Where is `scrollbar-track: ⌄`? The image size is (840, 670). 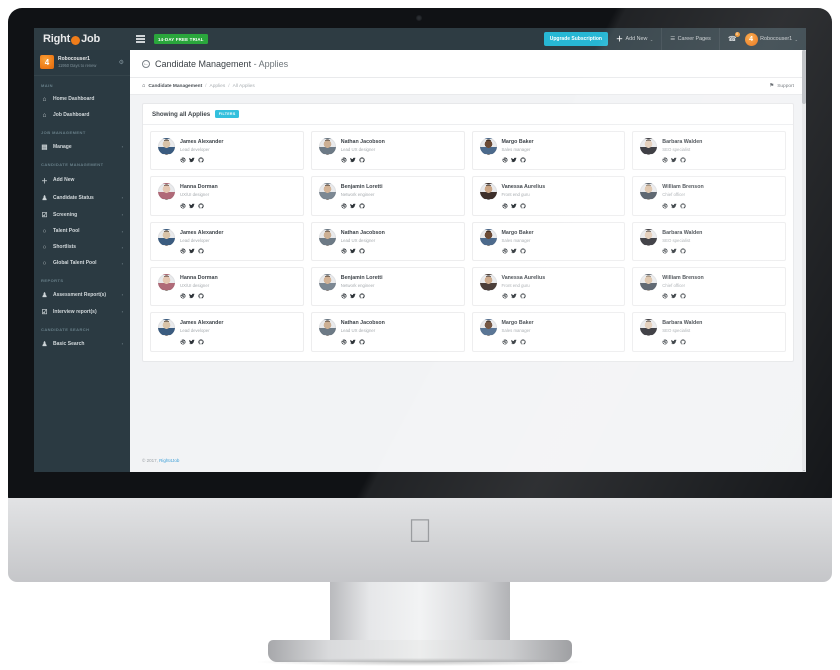
scrollbar-track: ⌄ is located at coordinates (804, 261).